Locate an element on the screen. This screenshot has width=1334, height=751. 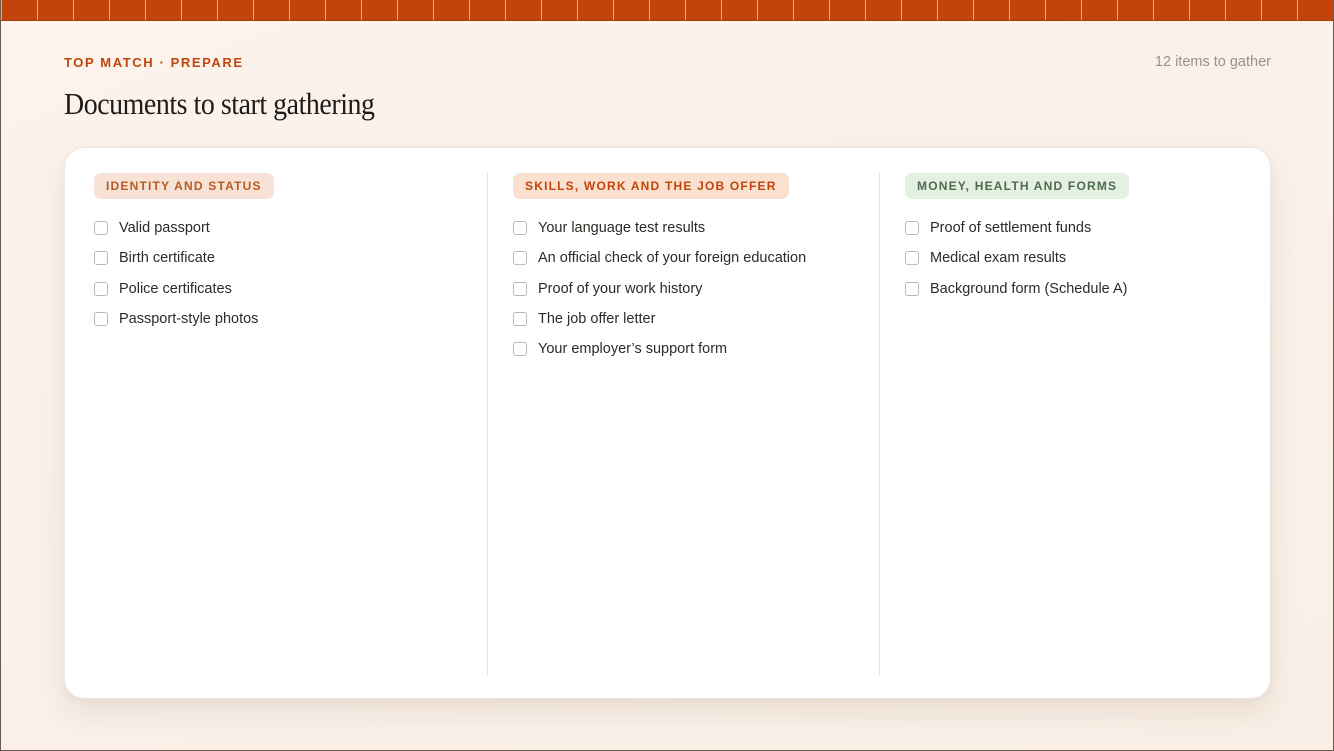
checklist-item: Police certificates is located at coordinates (290, 289).